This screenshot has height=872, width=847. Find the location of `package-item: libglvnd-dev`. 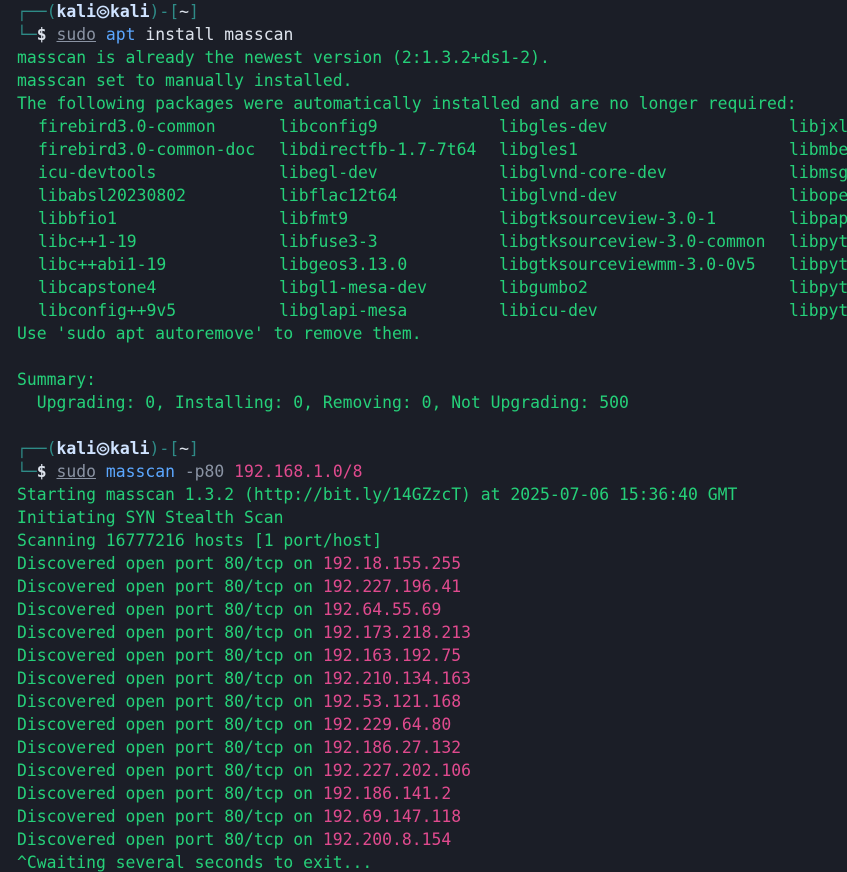

package-item: libglvnd-dev is located at coordinates (558, 195).